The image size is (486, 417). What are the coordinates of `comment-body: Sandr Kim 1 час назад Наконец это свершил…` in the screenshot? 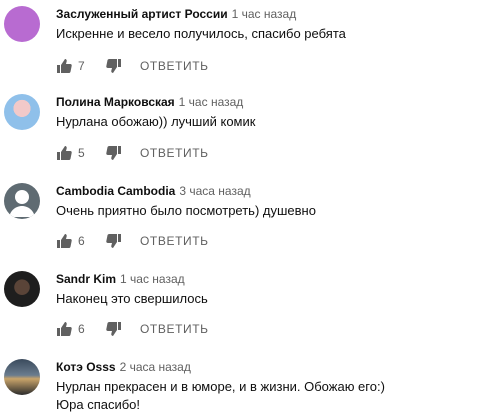 It's located at (267, 289).